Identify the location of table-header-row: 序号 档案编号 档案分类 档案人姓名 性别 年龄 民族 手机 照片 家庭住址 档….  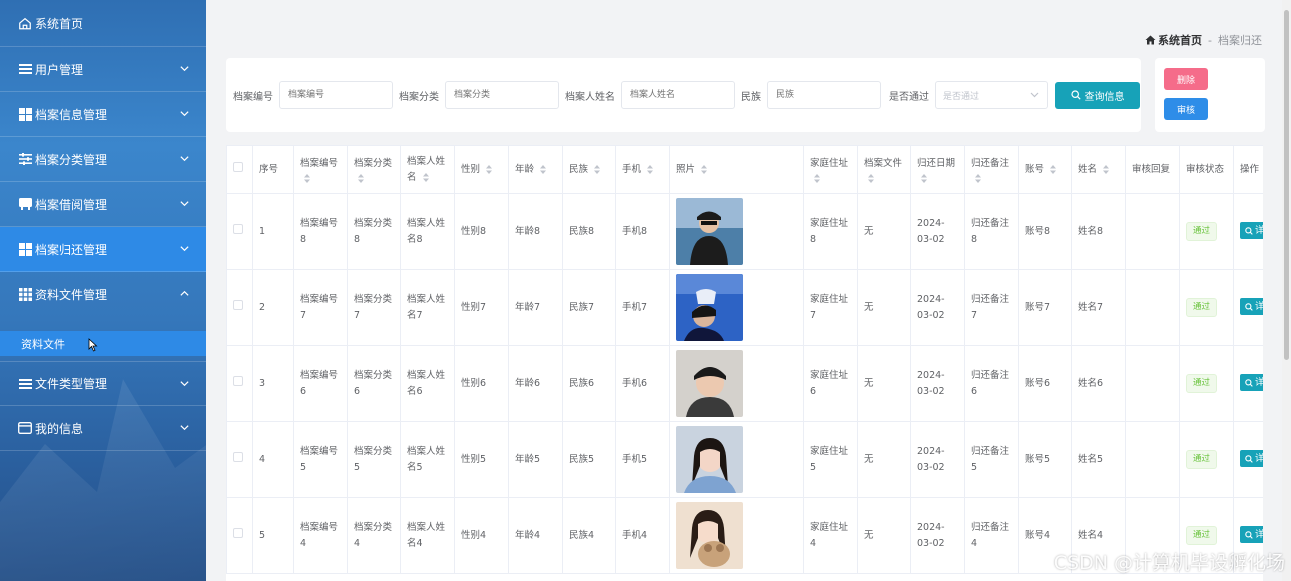
(744, 169).